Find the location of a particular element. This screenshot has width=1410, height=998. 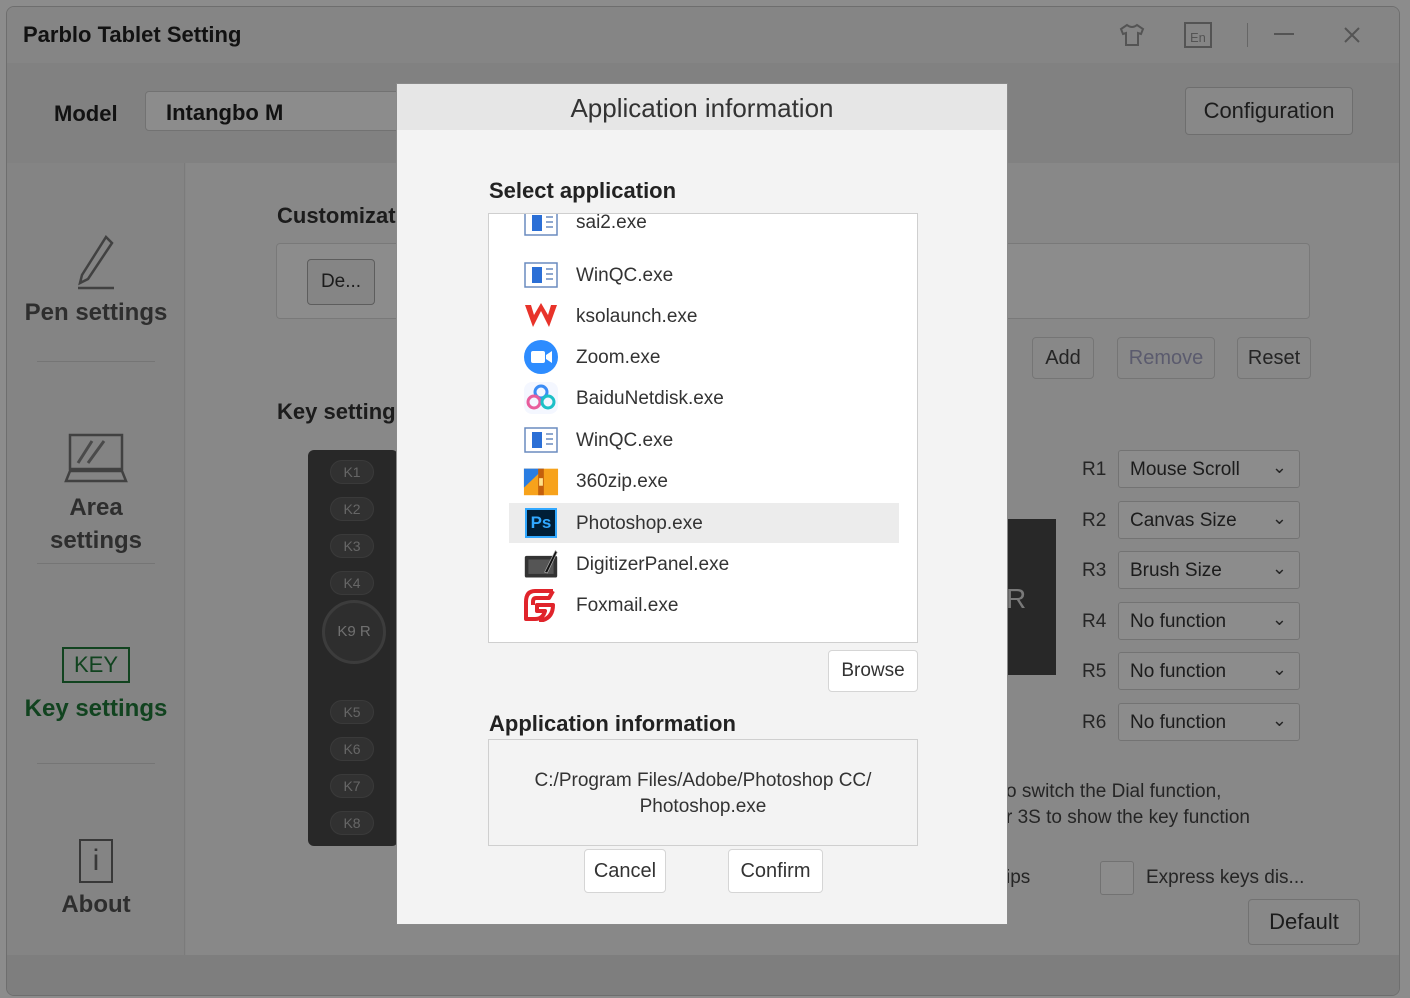

360zip-icon is located at coordinates (541, 481).